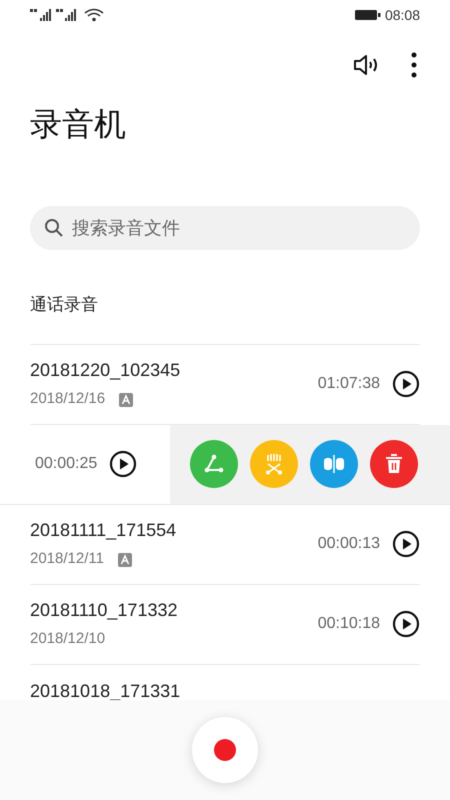 The width and height of the screenshot is (450, 800). What do you see at coordinates (68, 639) in the screenshot?
I see `recording-date: 2018/12/10` at bounding box center [68, 639].